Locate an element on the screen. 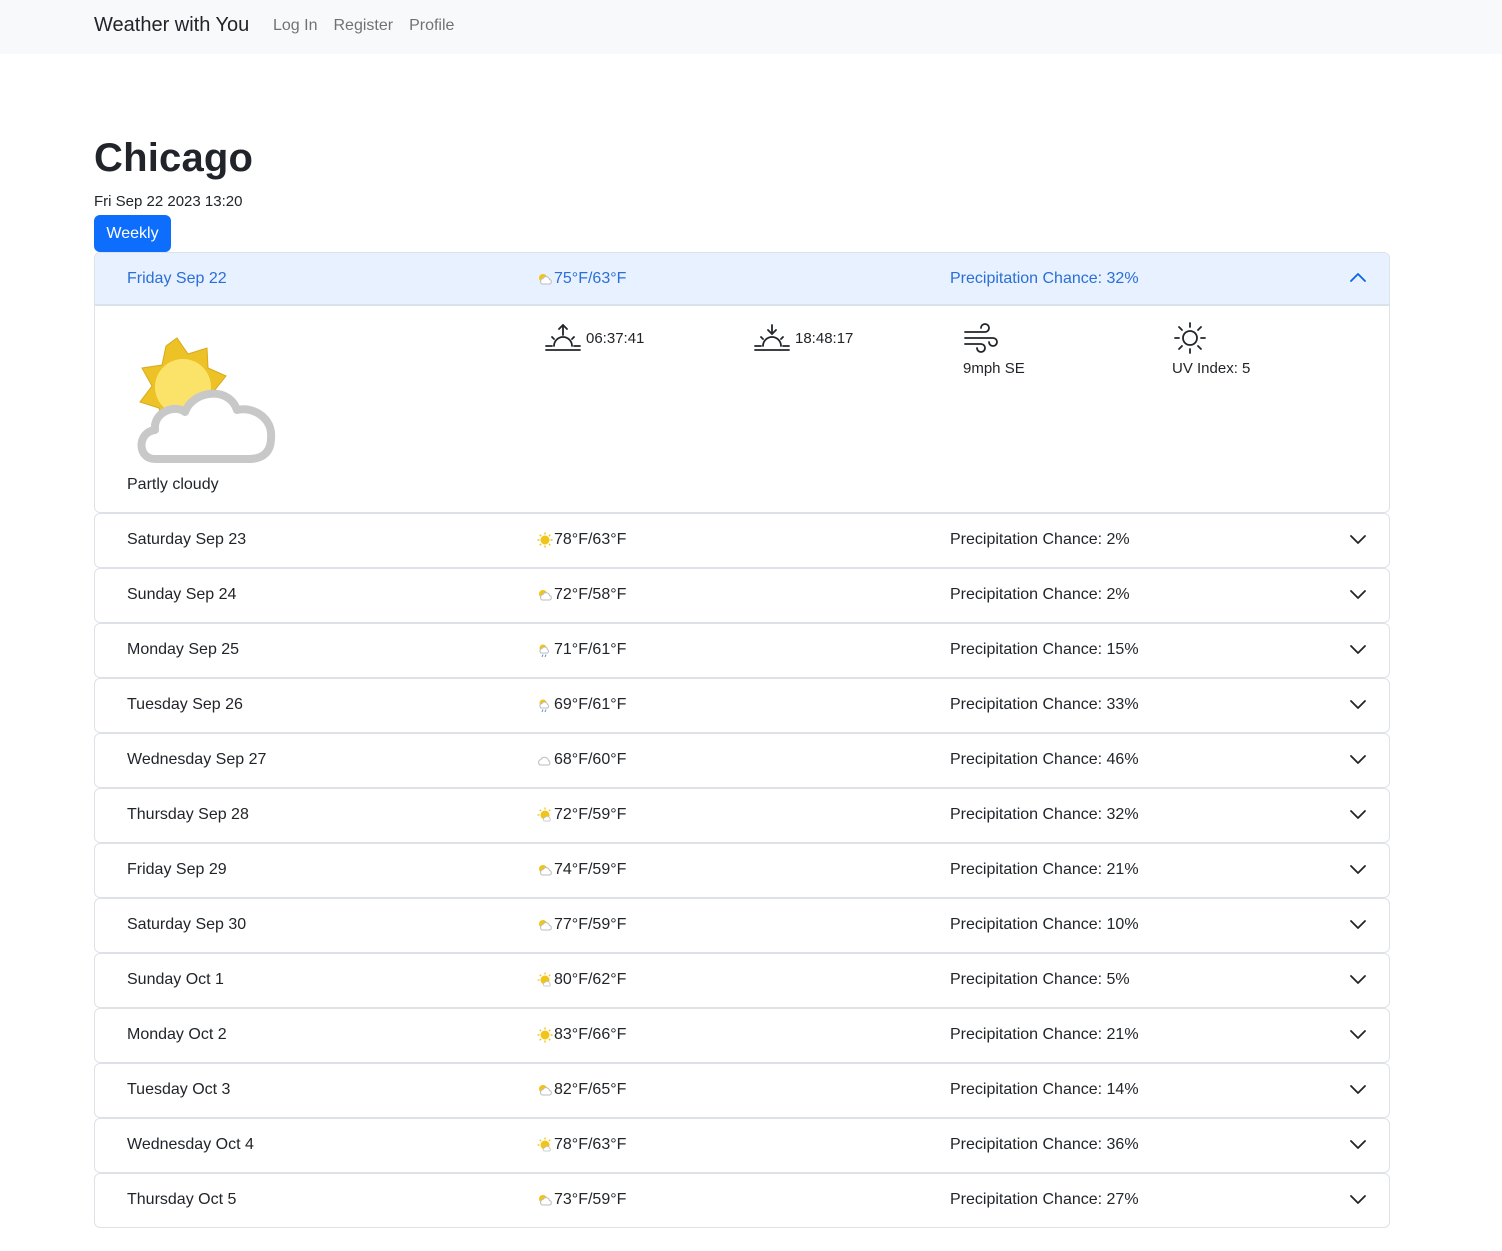 The image size is (1502, 1251). forecast-precip: Precipitation Chance: 5% is located at coordinates (1040, 979).